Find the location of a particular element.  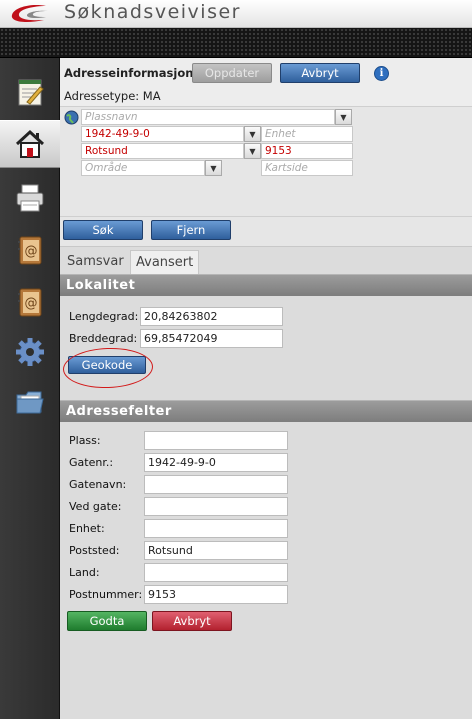

accept-button: Godta is located at coordinates (107, 621).